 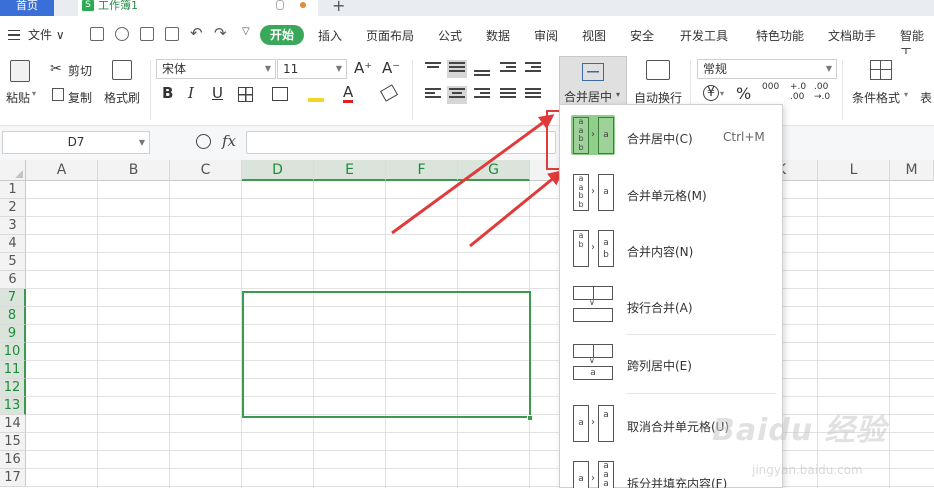 What do you see at coordinates (13, 424) in the screenshot?
I see `row-header-14: 14` at bounding box center [13, 424].